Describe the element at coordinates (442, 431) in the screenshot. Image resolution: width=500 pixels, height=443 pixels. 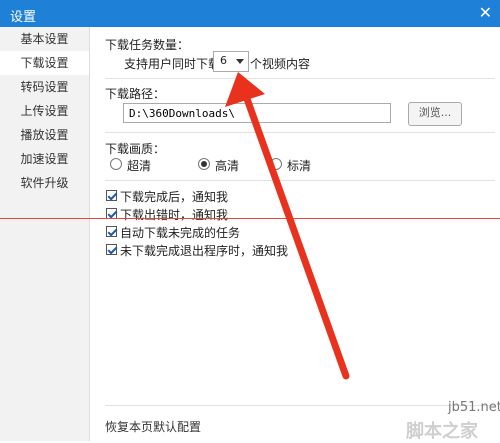
I see `watermark-name: 脚本之家` at that location.